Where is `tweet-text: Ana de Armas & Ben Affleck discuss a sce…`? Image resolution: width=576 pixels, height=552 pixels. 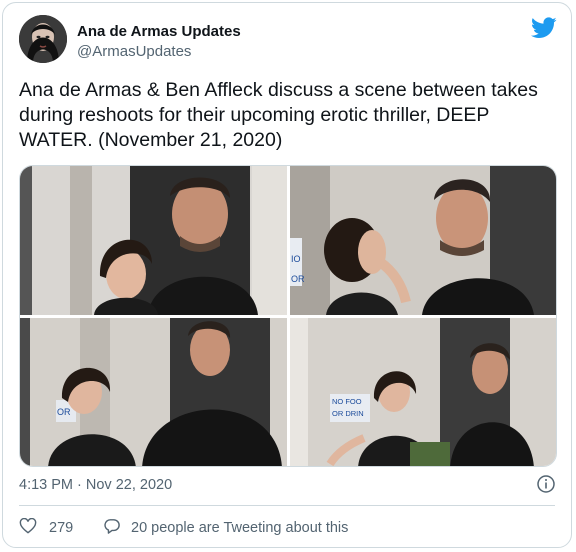 tweet-text: Ana de Armas & Ben Affleck discuss a sce… is located at coordinates (278, 115).